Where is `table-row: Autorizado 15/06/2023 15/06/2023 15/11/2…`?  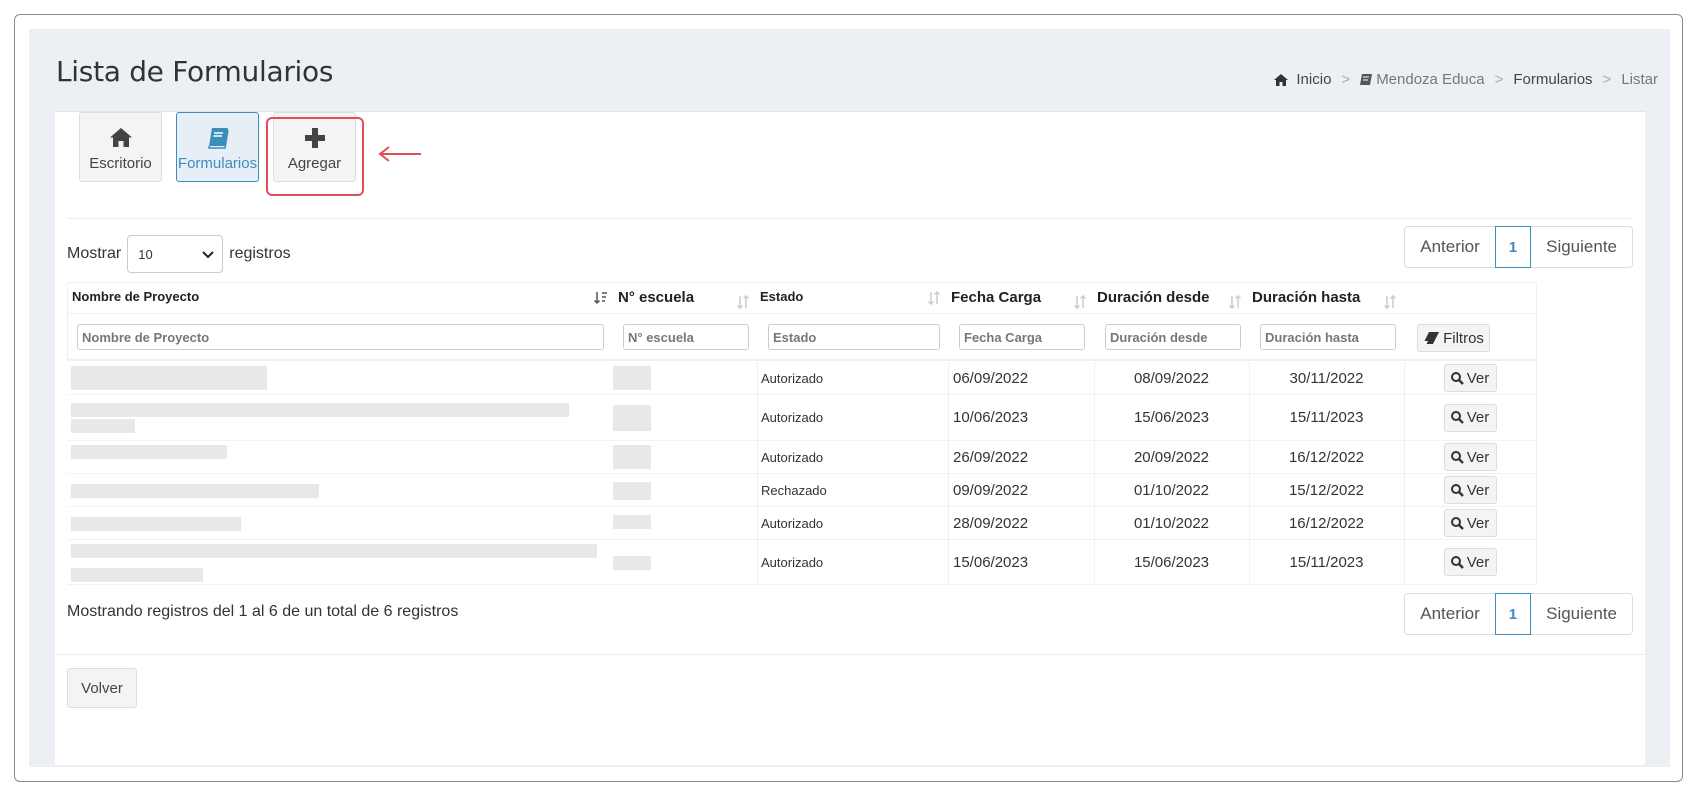
table-row: Autorizado 15/06/2023 15/06/2023 15/11/2… is located at coordinates (802, 562).